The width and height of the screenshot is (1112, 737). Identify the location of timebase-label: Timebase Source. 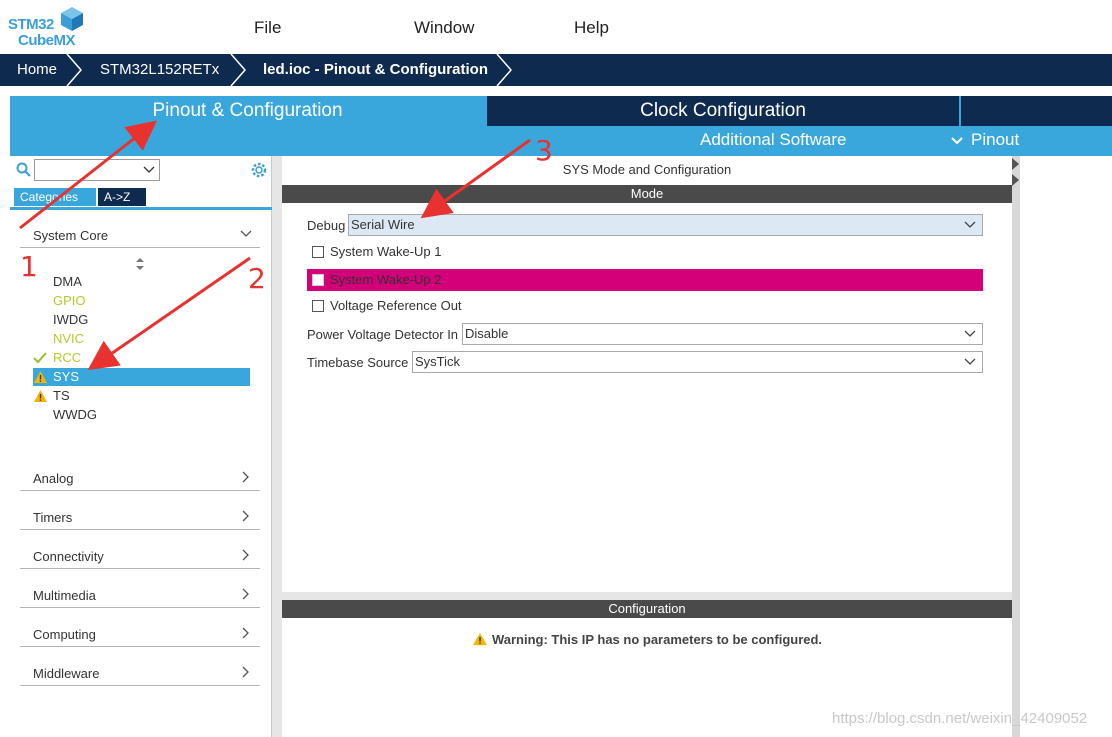
(358, 362).